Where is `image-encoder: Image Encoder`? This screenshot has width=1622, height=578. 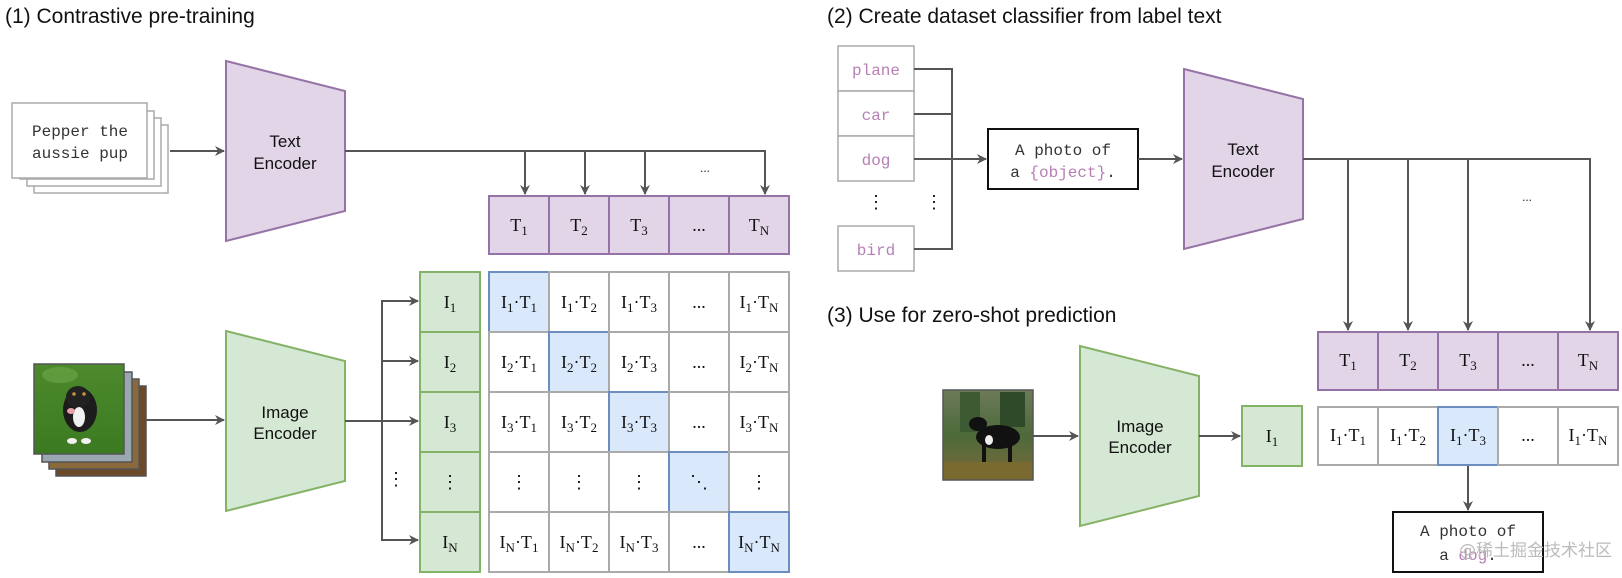 image-encoder: Image Encoder is located at coordinates (285, 421).